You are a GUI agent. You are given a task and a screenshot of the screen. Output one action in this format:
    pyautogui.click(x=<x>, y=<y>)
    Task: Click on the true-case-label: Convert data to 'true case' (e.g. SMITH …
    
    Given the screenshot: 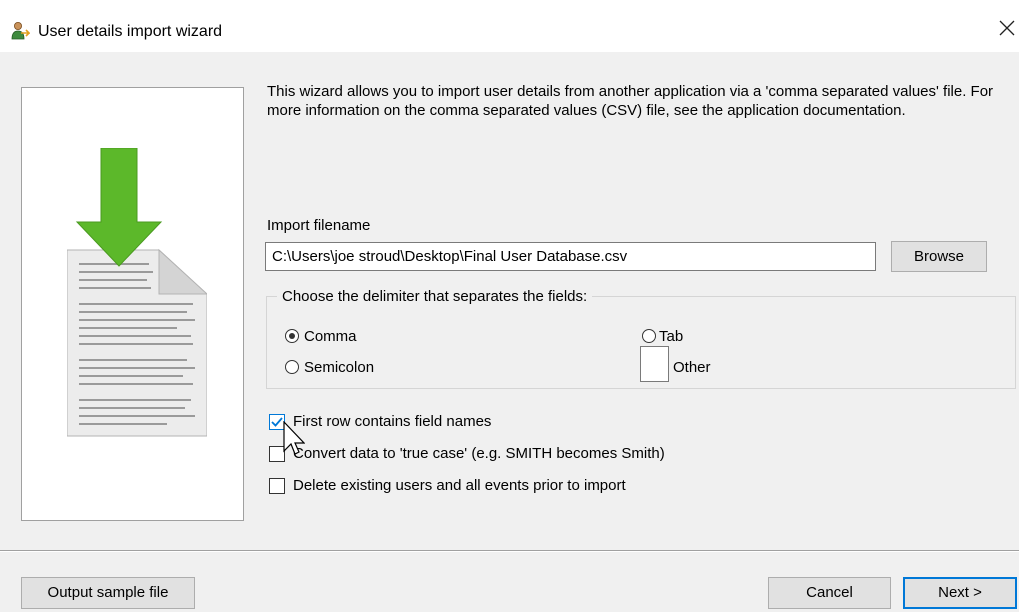 What is the action you would take?
    pyautogui.click(x=479, y=453)
    